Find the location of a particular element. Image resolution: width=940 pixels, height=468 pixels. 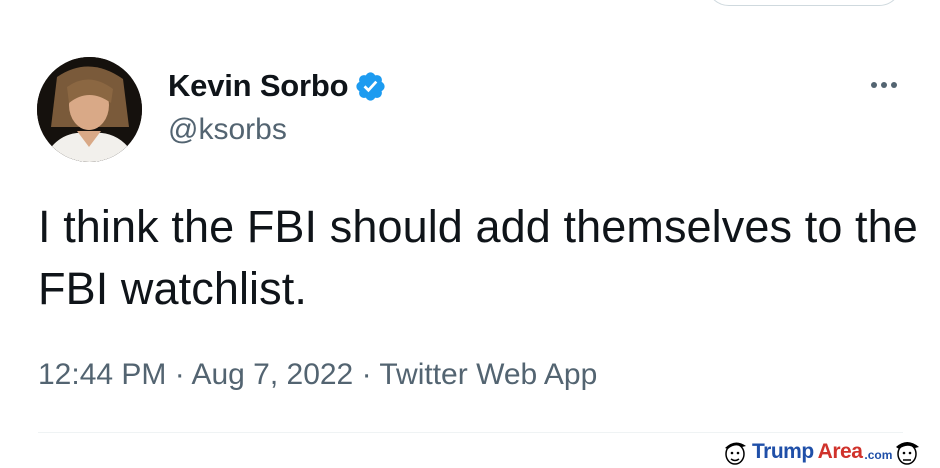

tweet-metadata: 12:44 PM · Aug 7, 2022 · Twitter Web App is located at coordinates (317, 375).